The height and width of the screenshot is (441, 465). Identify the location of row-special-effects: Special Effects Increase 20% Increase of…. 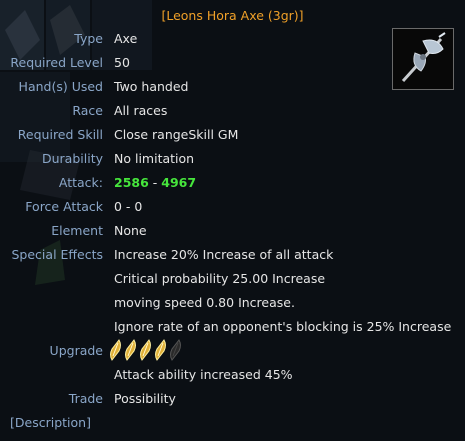
(232, 255).